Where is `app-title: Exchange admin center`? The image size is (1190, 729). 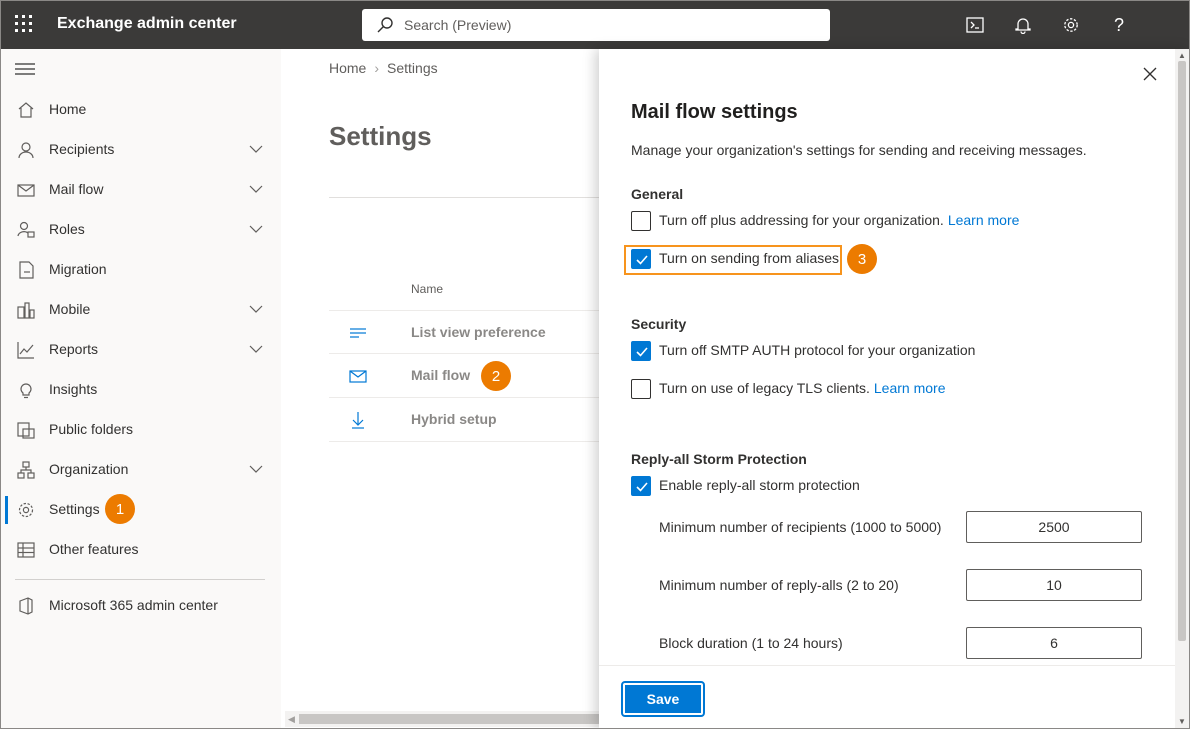
app-title: Exchange admin center is located at coordinates (147, 24).